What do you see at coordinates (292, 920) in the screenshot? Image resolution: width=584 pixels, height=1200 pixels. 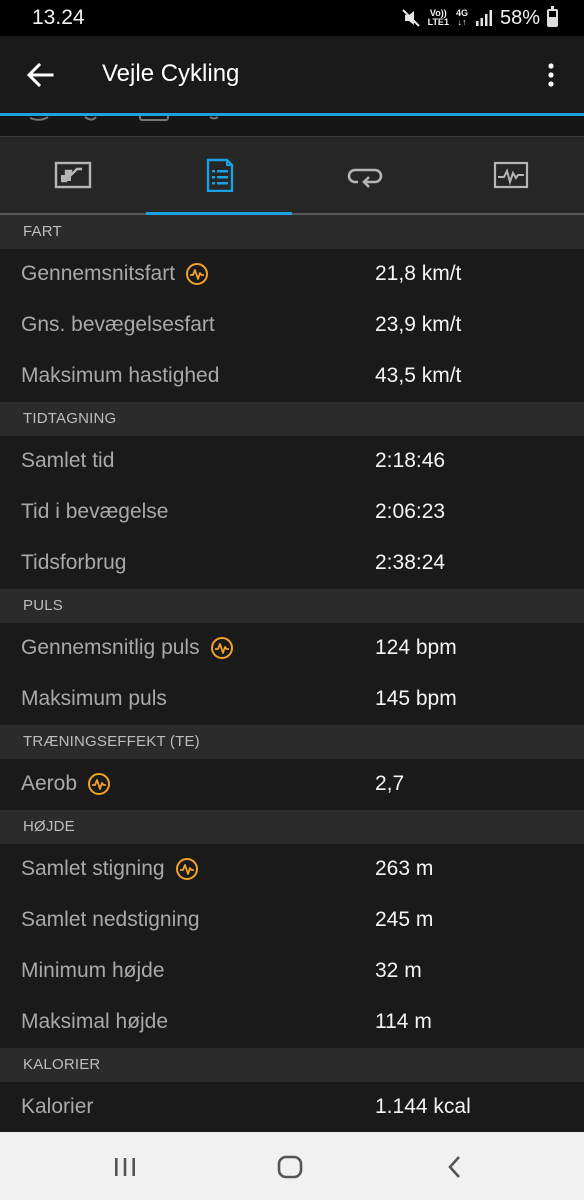 I see `stat-row: Samlet nedstigning 245 m` at bounding box center [292, 920].